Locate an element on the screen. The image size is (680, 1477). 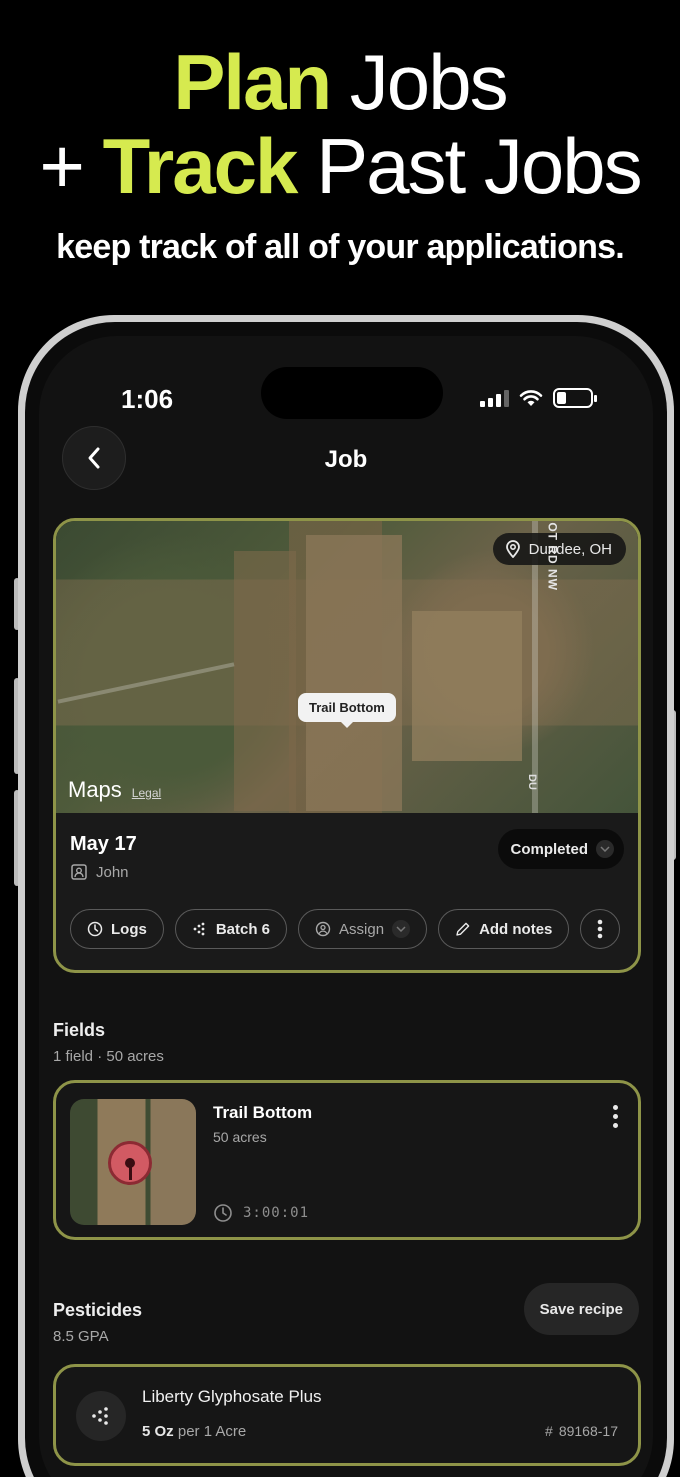
job-assignee: John is located at coordinates (99, 872).